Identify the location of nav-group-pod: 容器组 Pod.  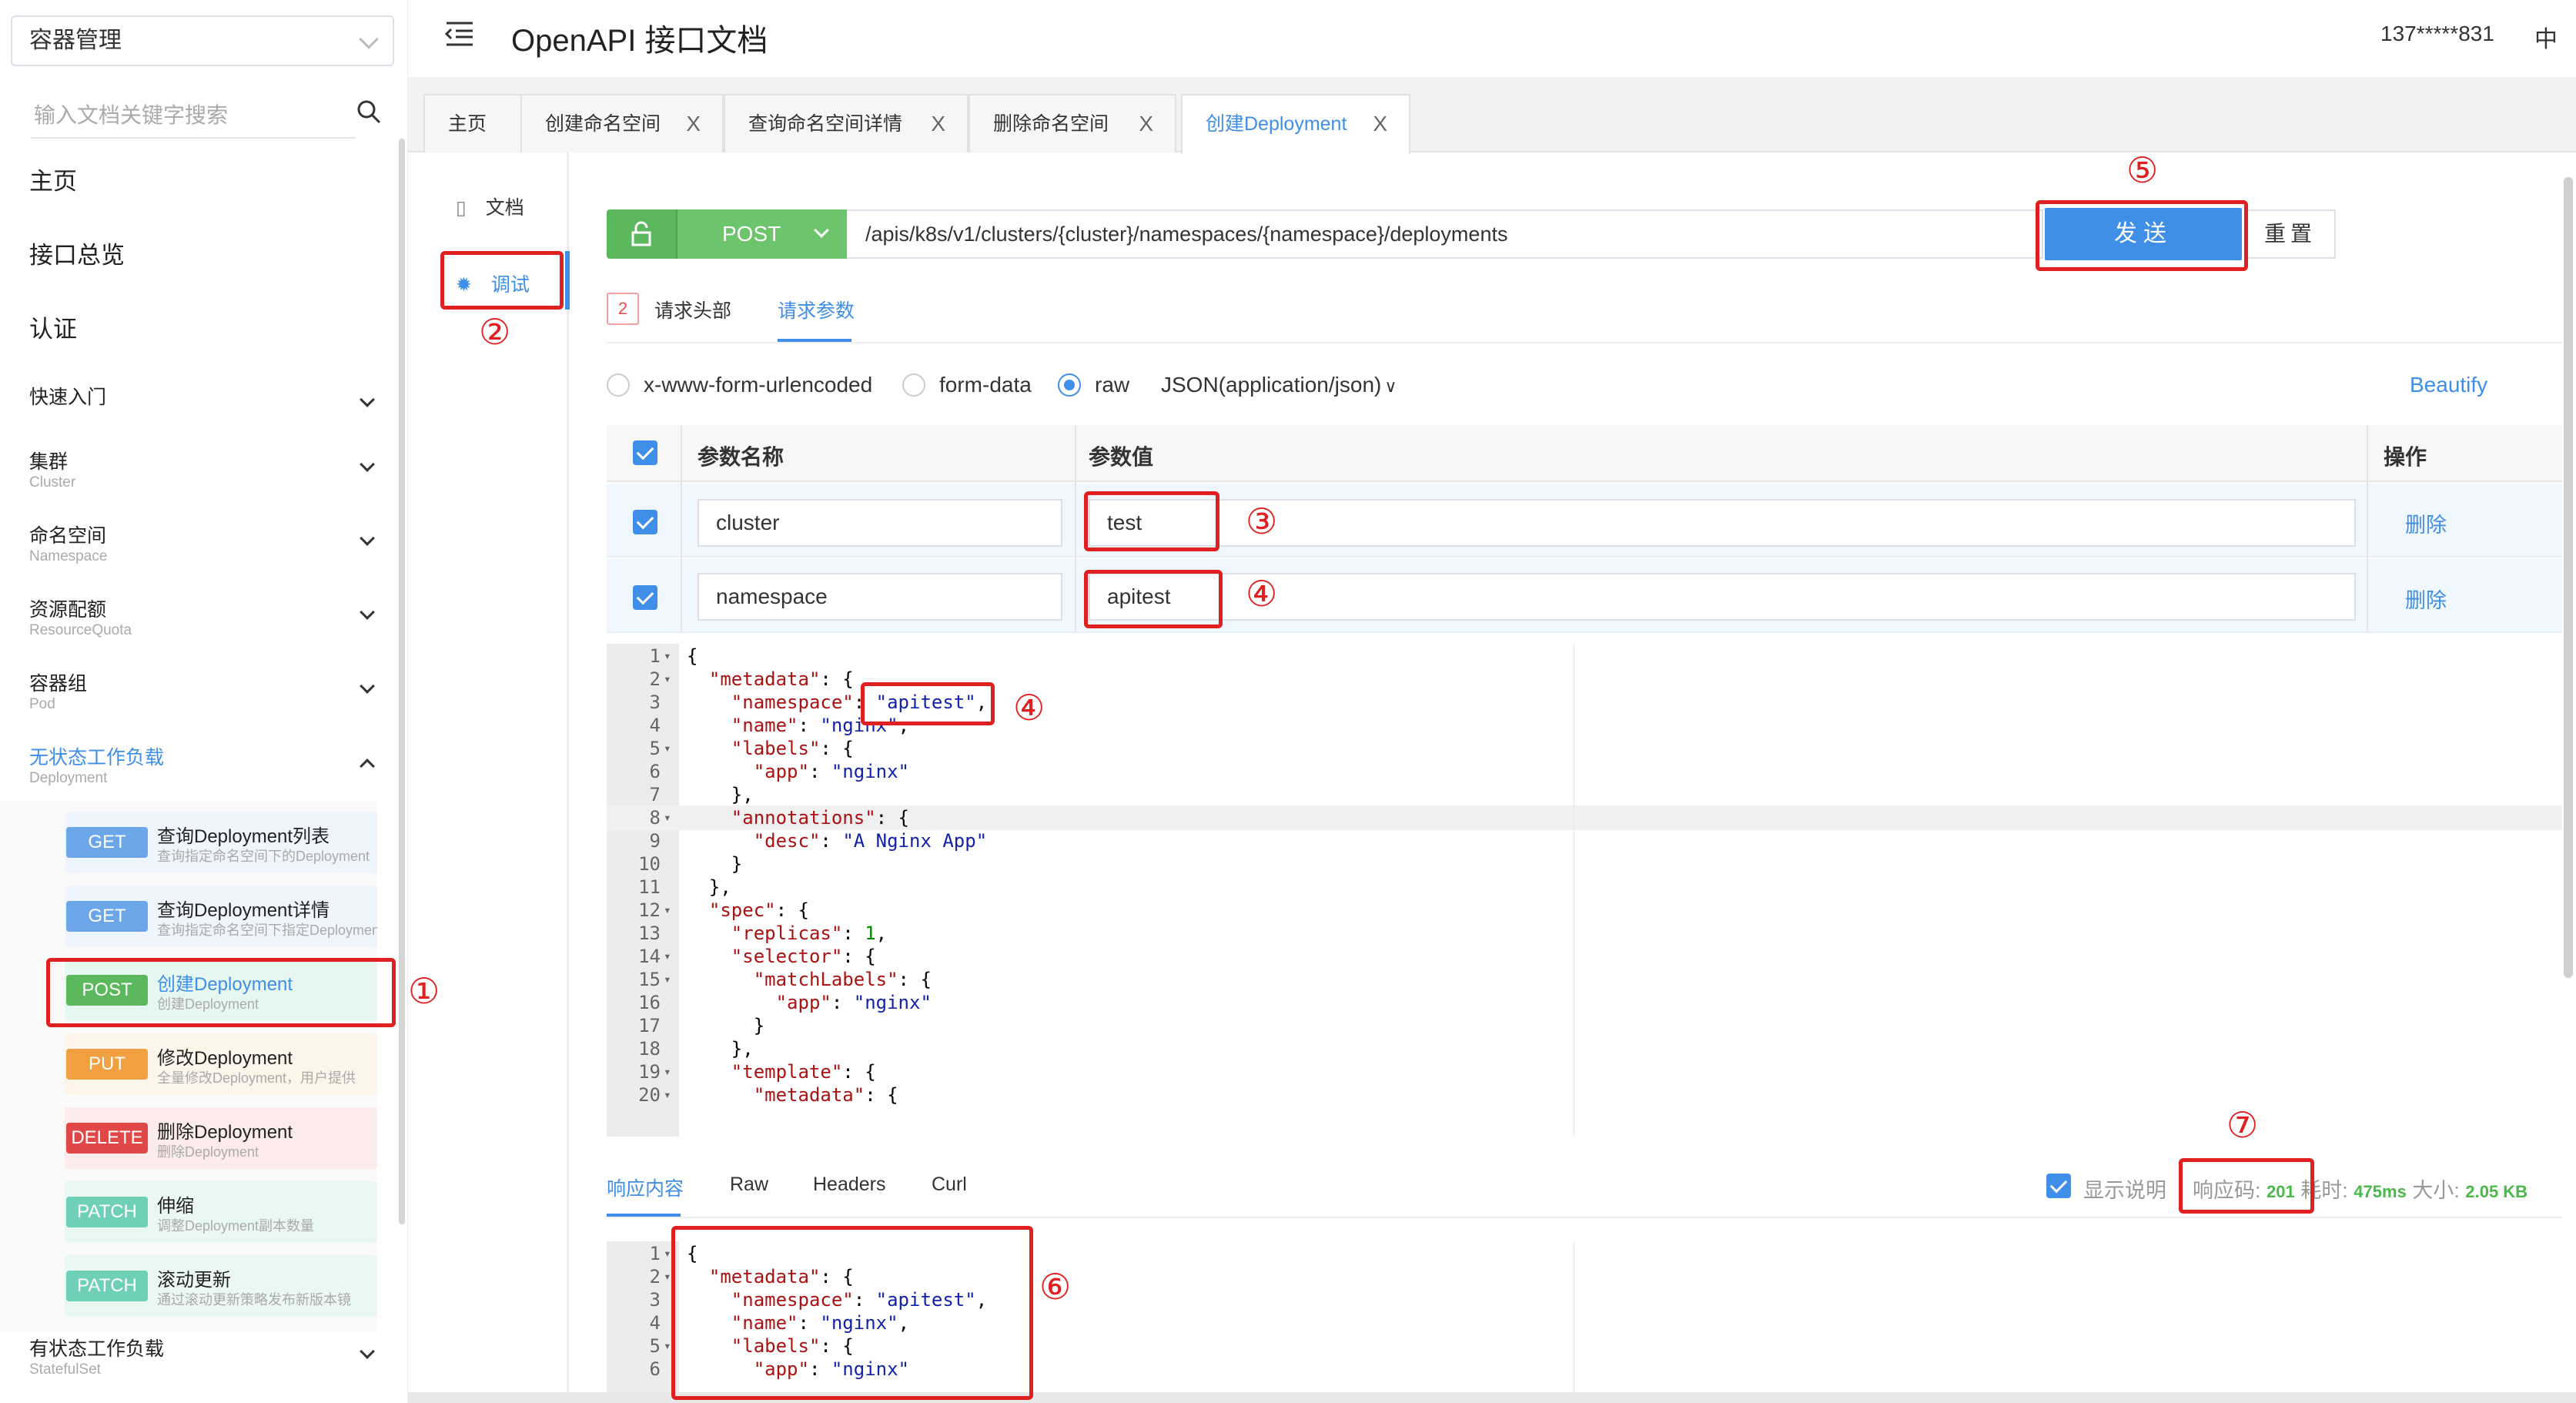
(203, 692).